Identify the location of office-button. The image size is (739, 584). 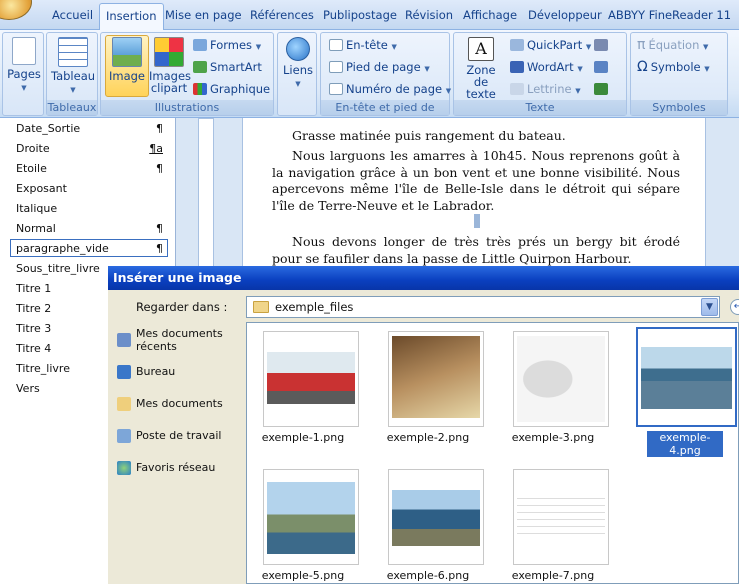
(16, 10).